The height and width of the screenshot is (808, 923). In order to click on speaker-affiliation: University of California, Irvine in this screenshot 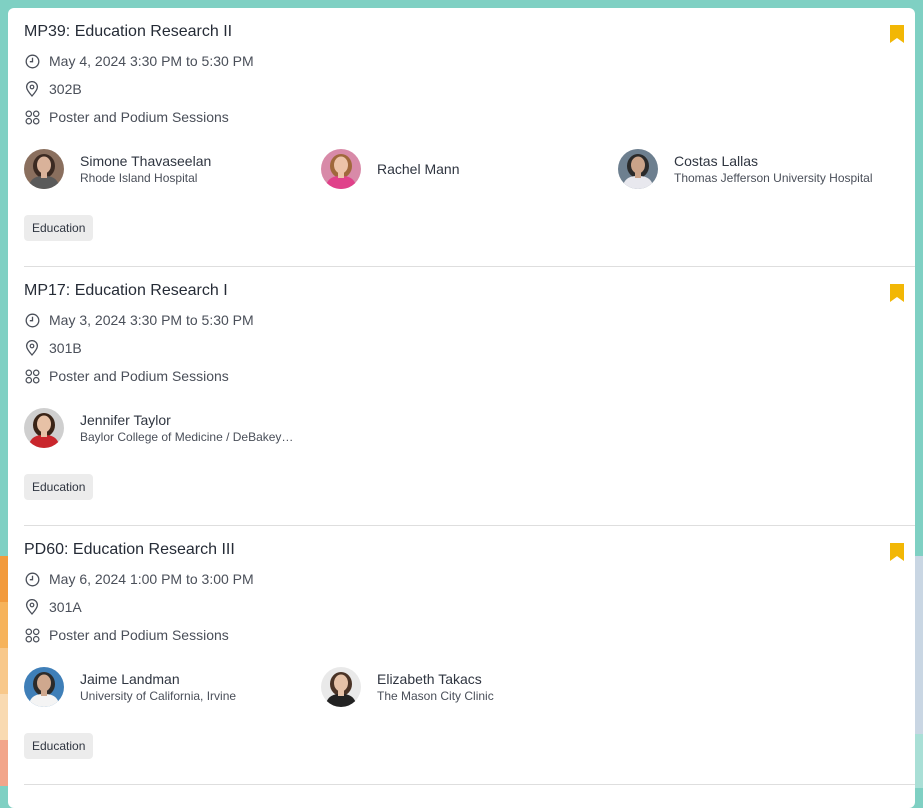, I will do `click(158, 695)`.